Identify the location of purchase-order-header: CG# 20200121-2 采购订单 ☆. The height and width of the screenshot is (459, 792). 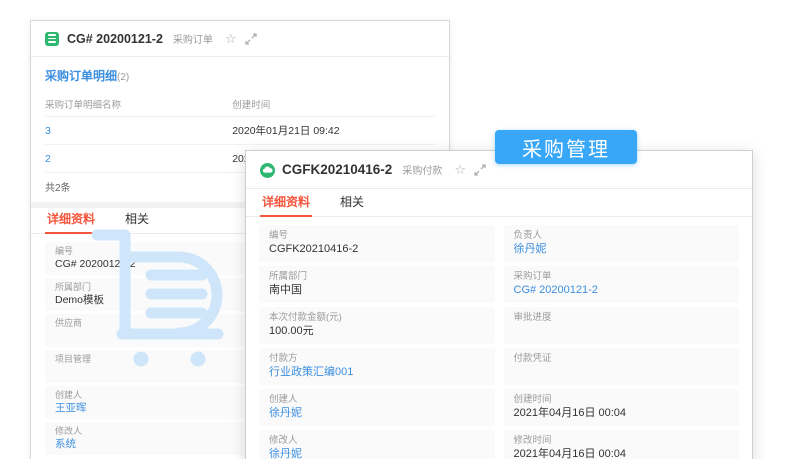
(240, 39).